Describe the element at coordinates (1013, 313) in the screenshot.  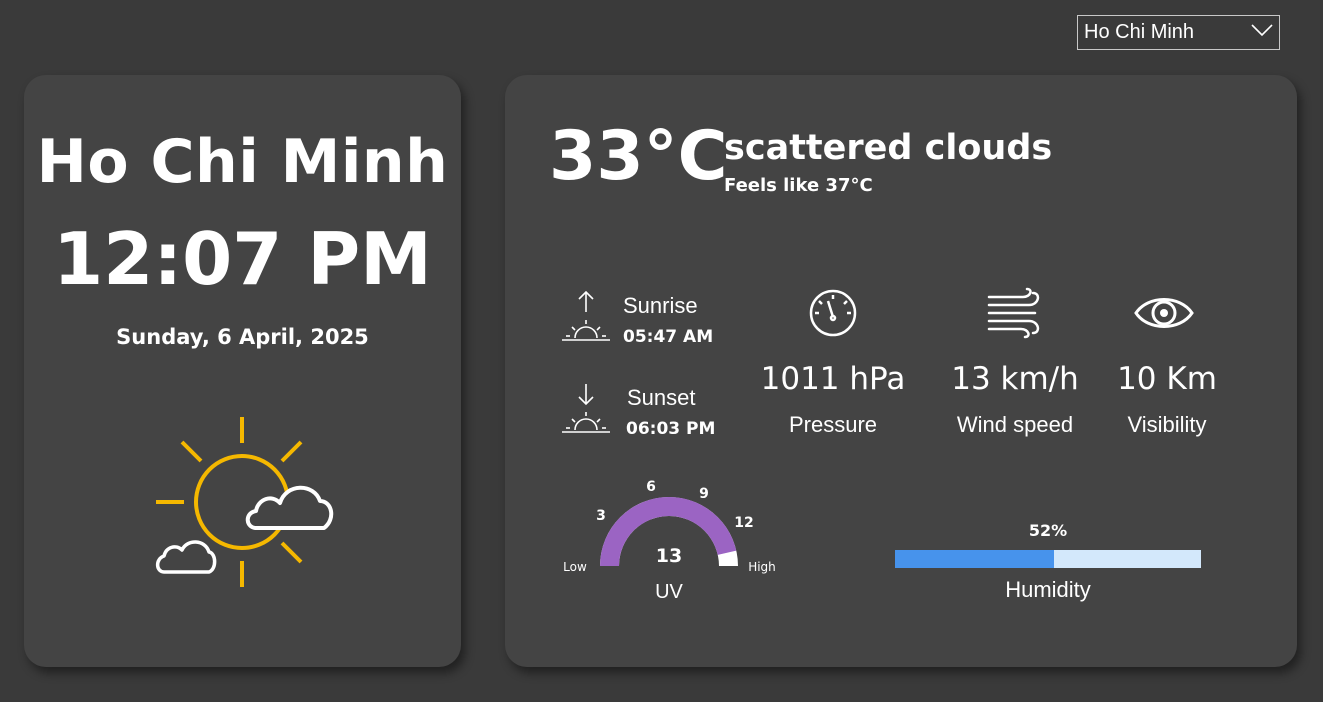
I see `wind-icon` at that location.